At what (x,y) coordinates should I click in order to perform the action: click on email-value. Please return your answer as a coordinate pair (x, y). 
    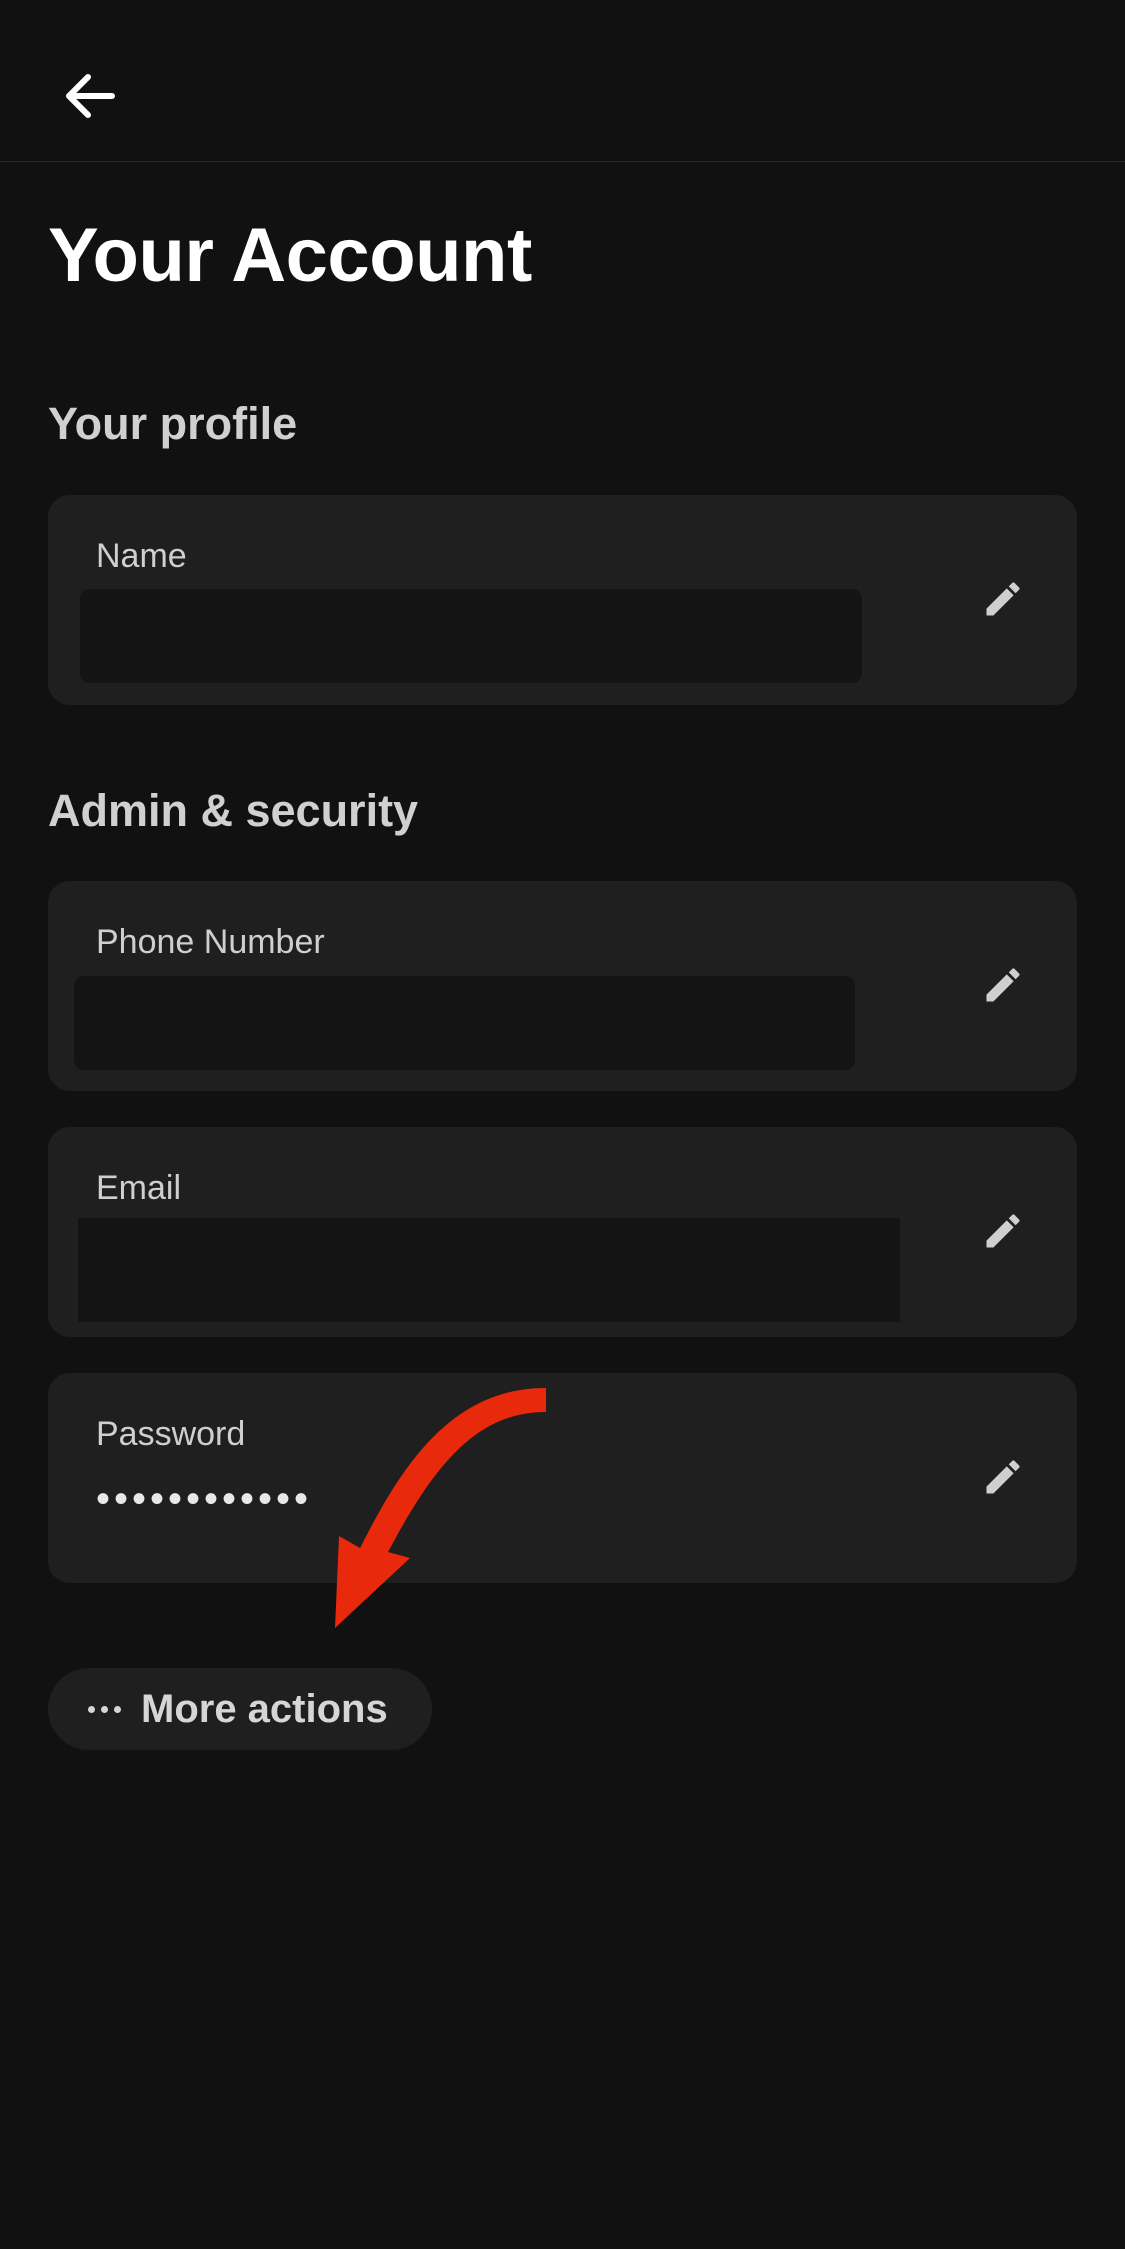
    Looking at the image, I should click on (489, 1270).